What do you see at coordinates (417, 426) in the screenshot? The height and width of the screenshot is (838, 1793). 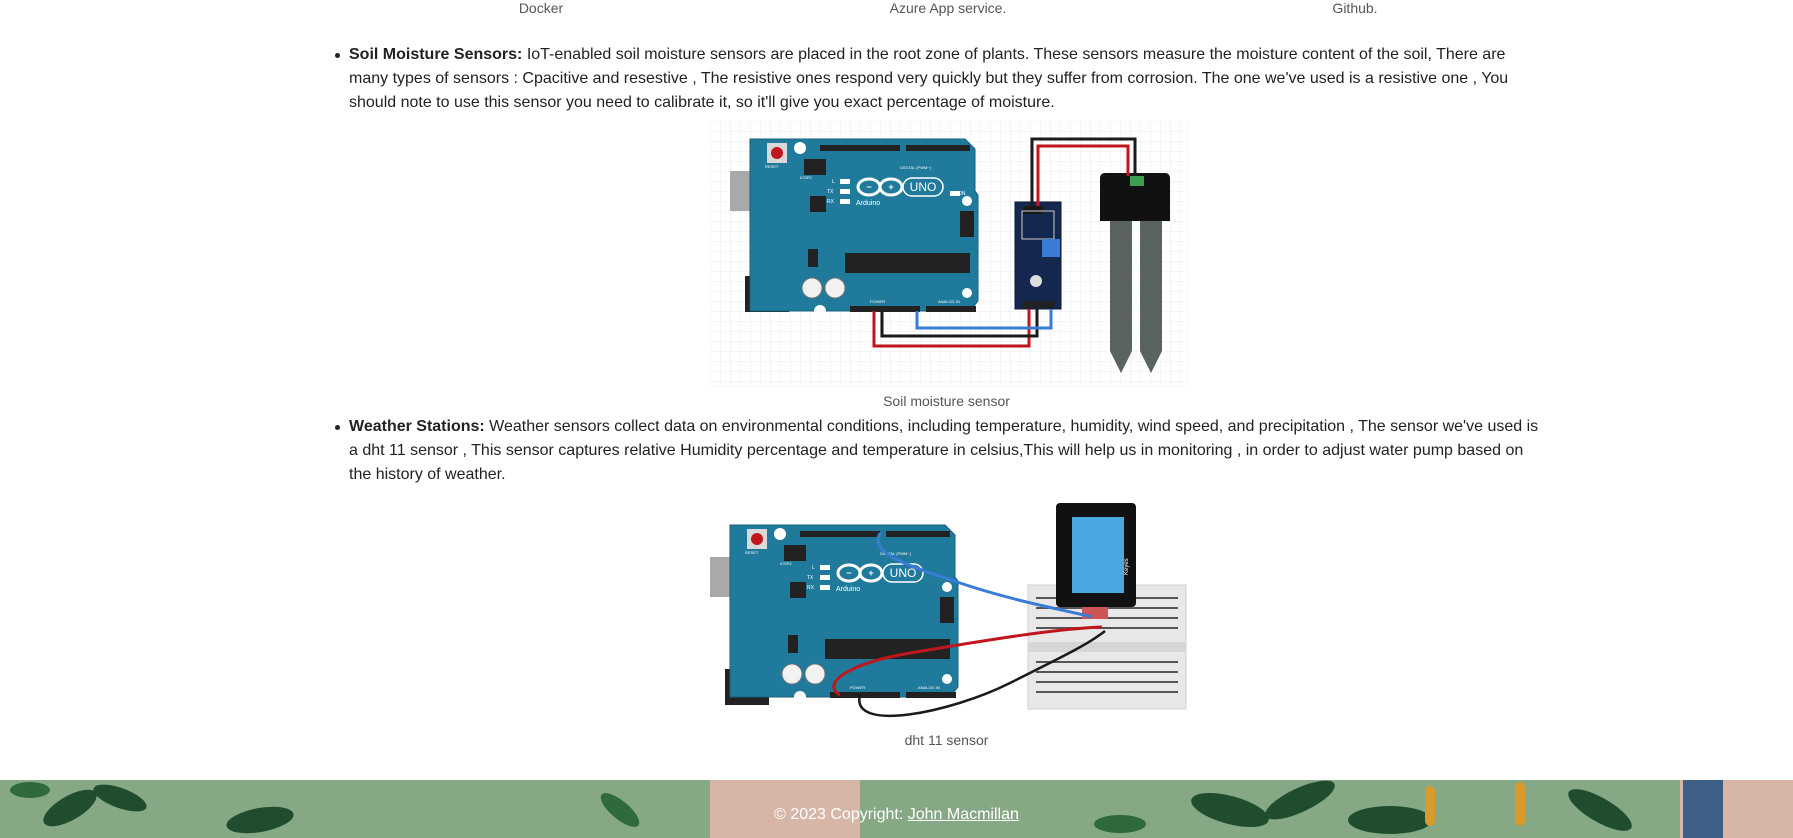 I see `weather-title: Weather Stations:` at bounding box center [417, 426].